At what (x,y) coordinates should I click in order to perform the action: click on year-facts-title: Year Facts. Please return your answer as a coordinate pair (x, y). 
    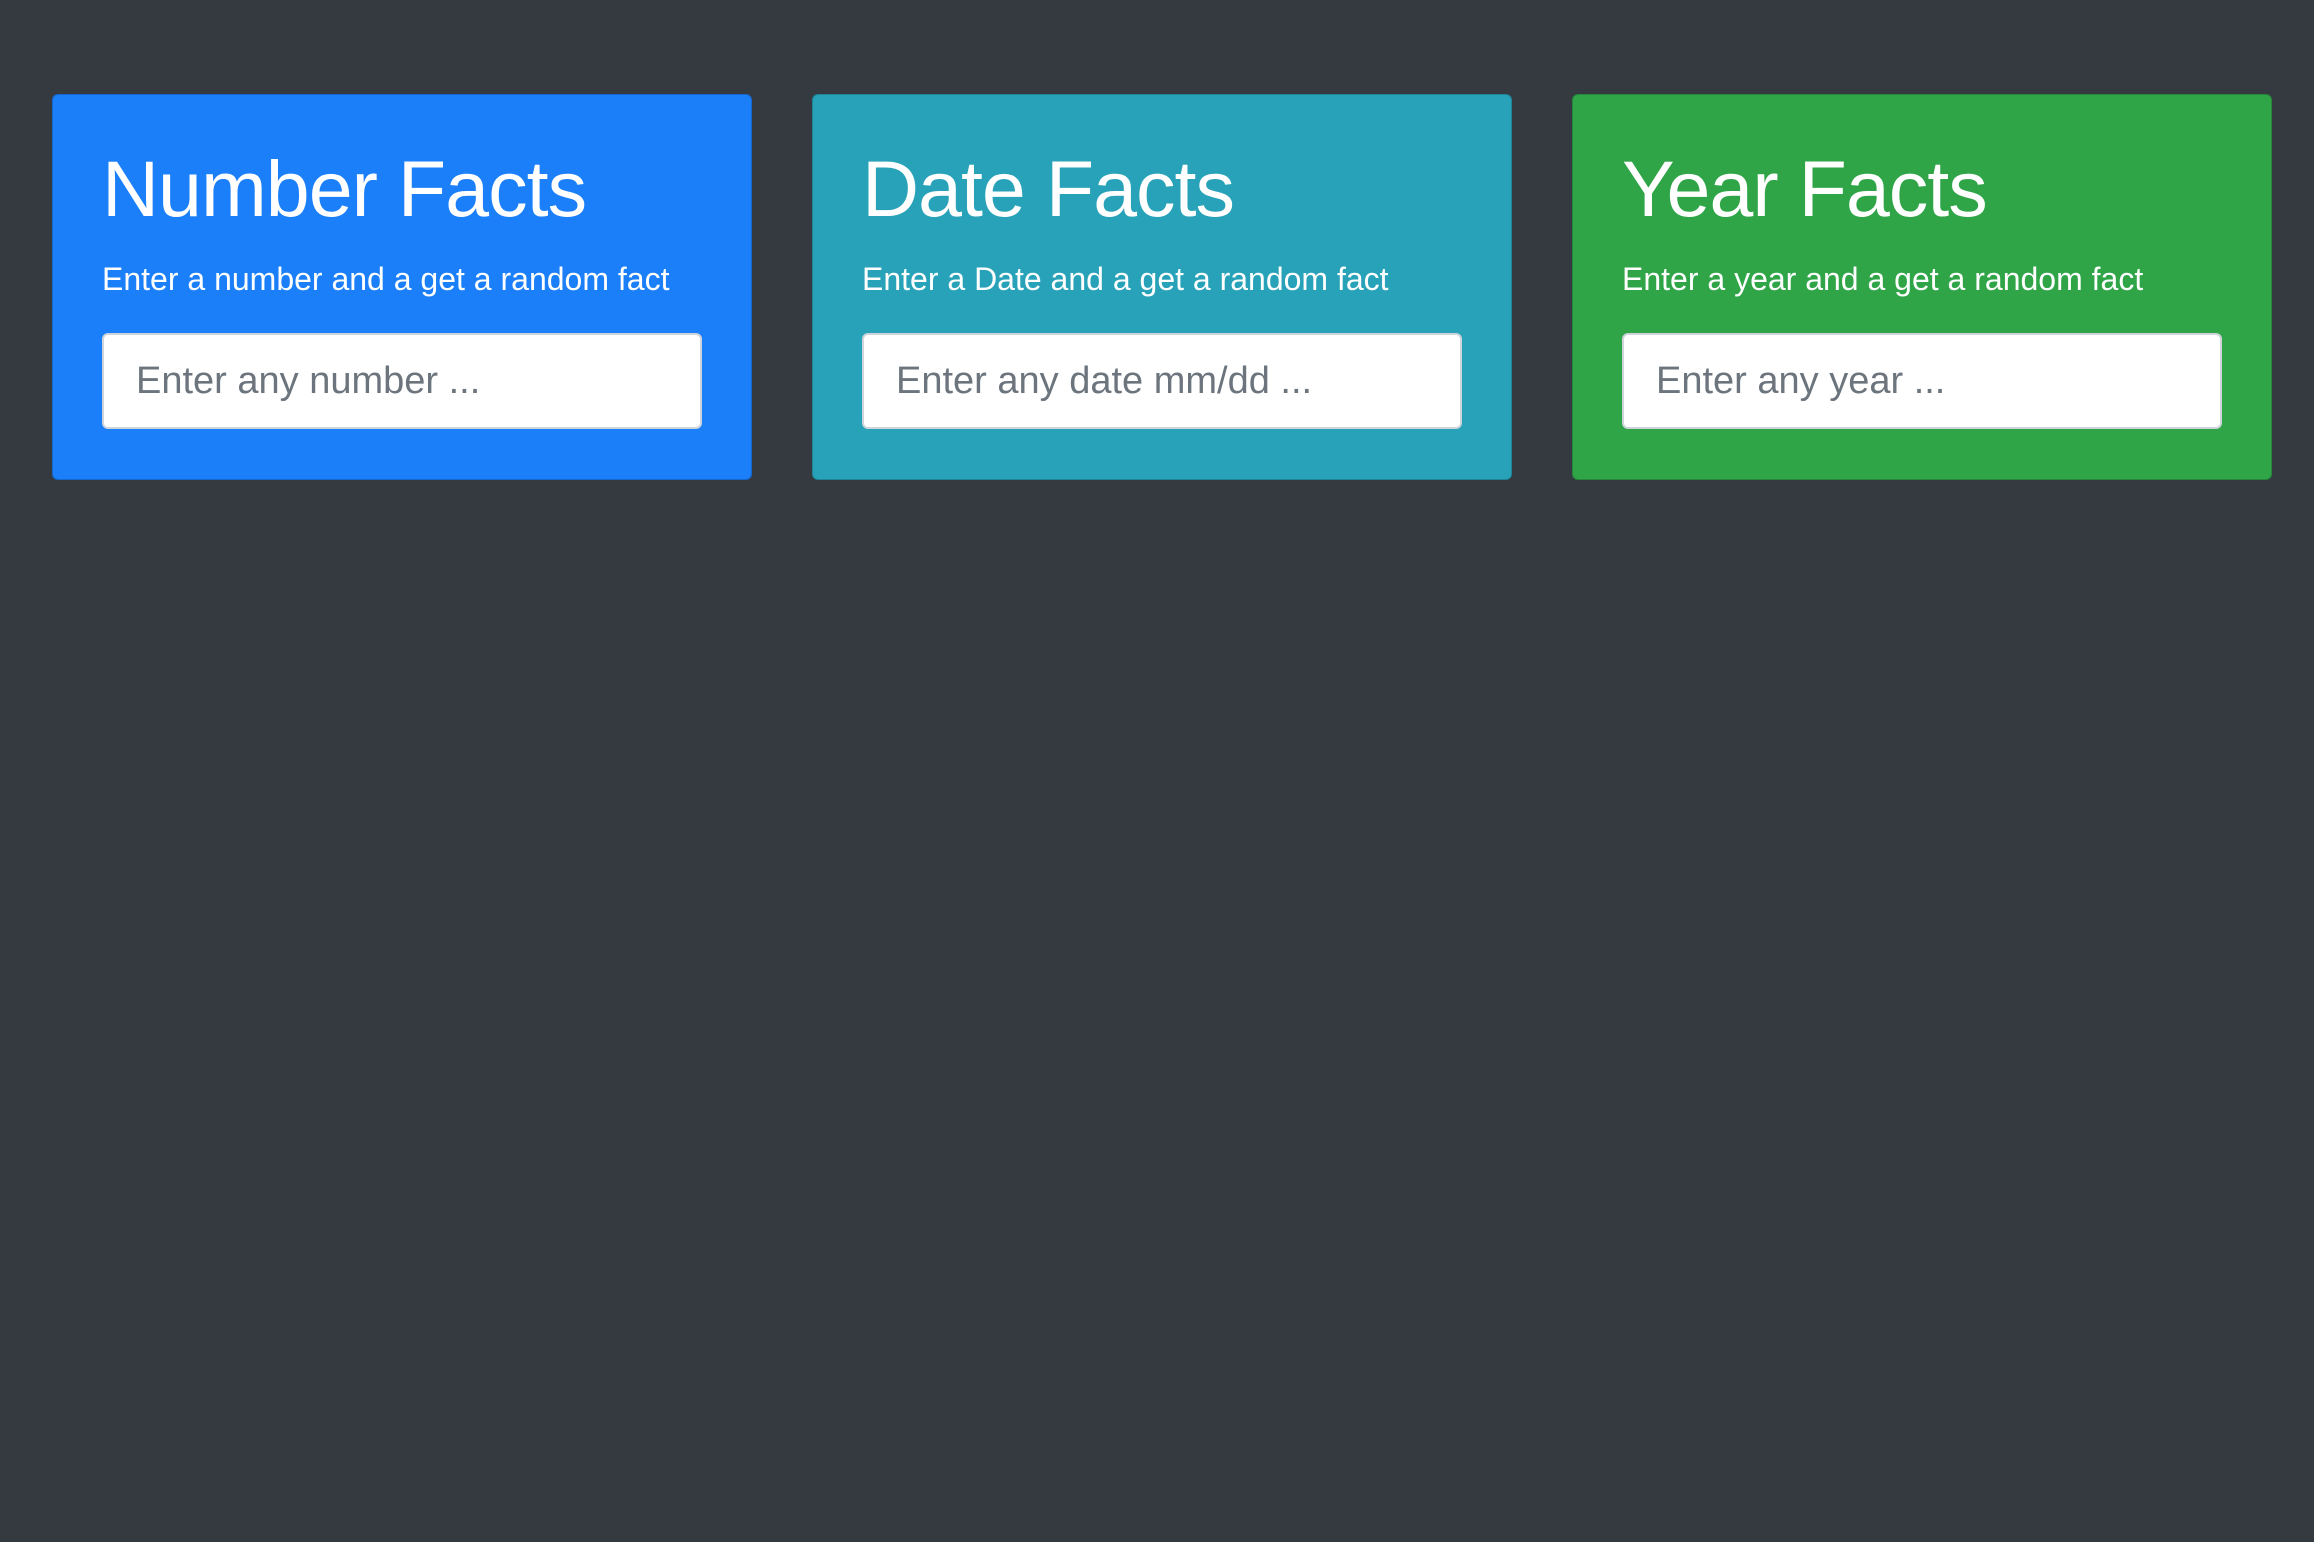
    Looking at the image, I should click on (1805, 188).